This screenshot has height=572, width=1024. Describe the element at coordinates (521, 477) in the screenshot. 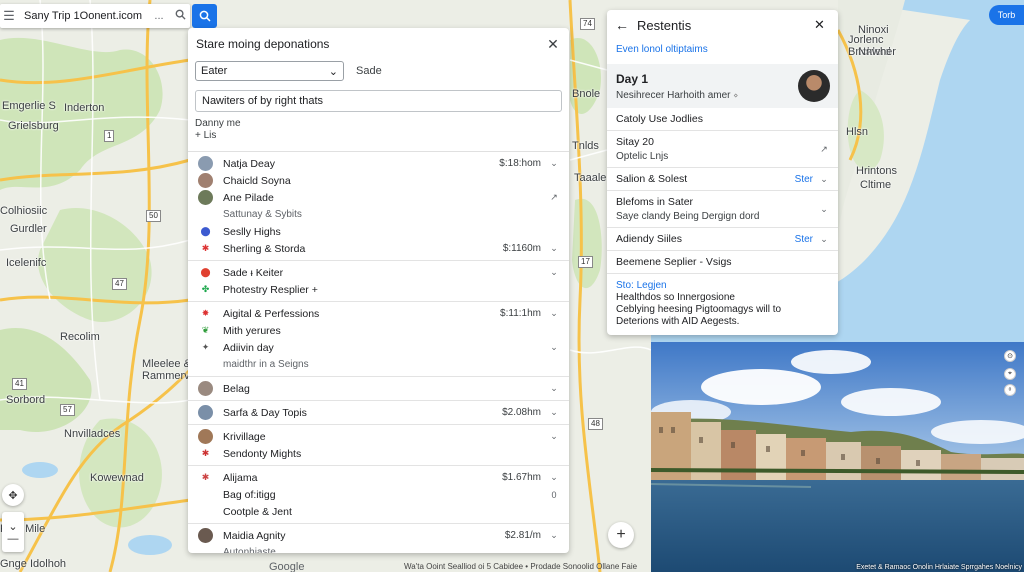

I see `place-price: $1.67hm` at that location.